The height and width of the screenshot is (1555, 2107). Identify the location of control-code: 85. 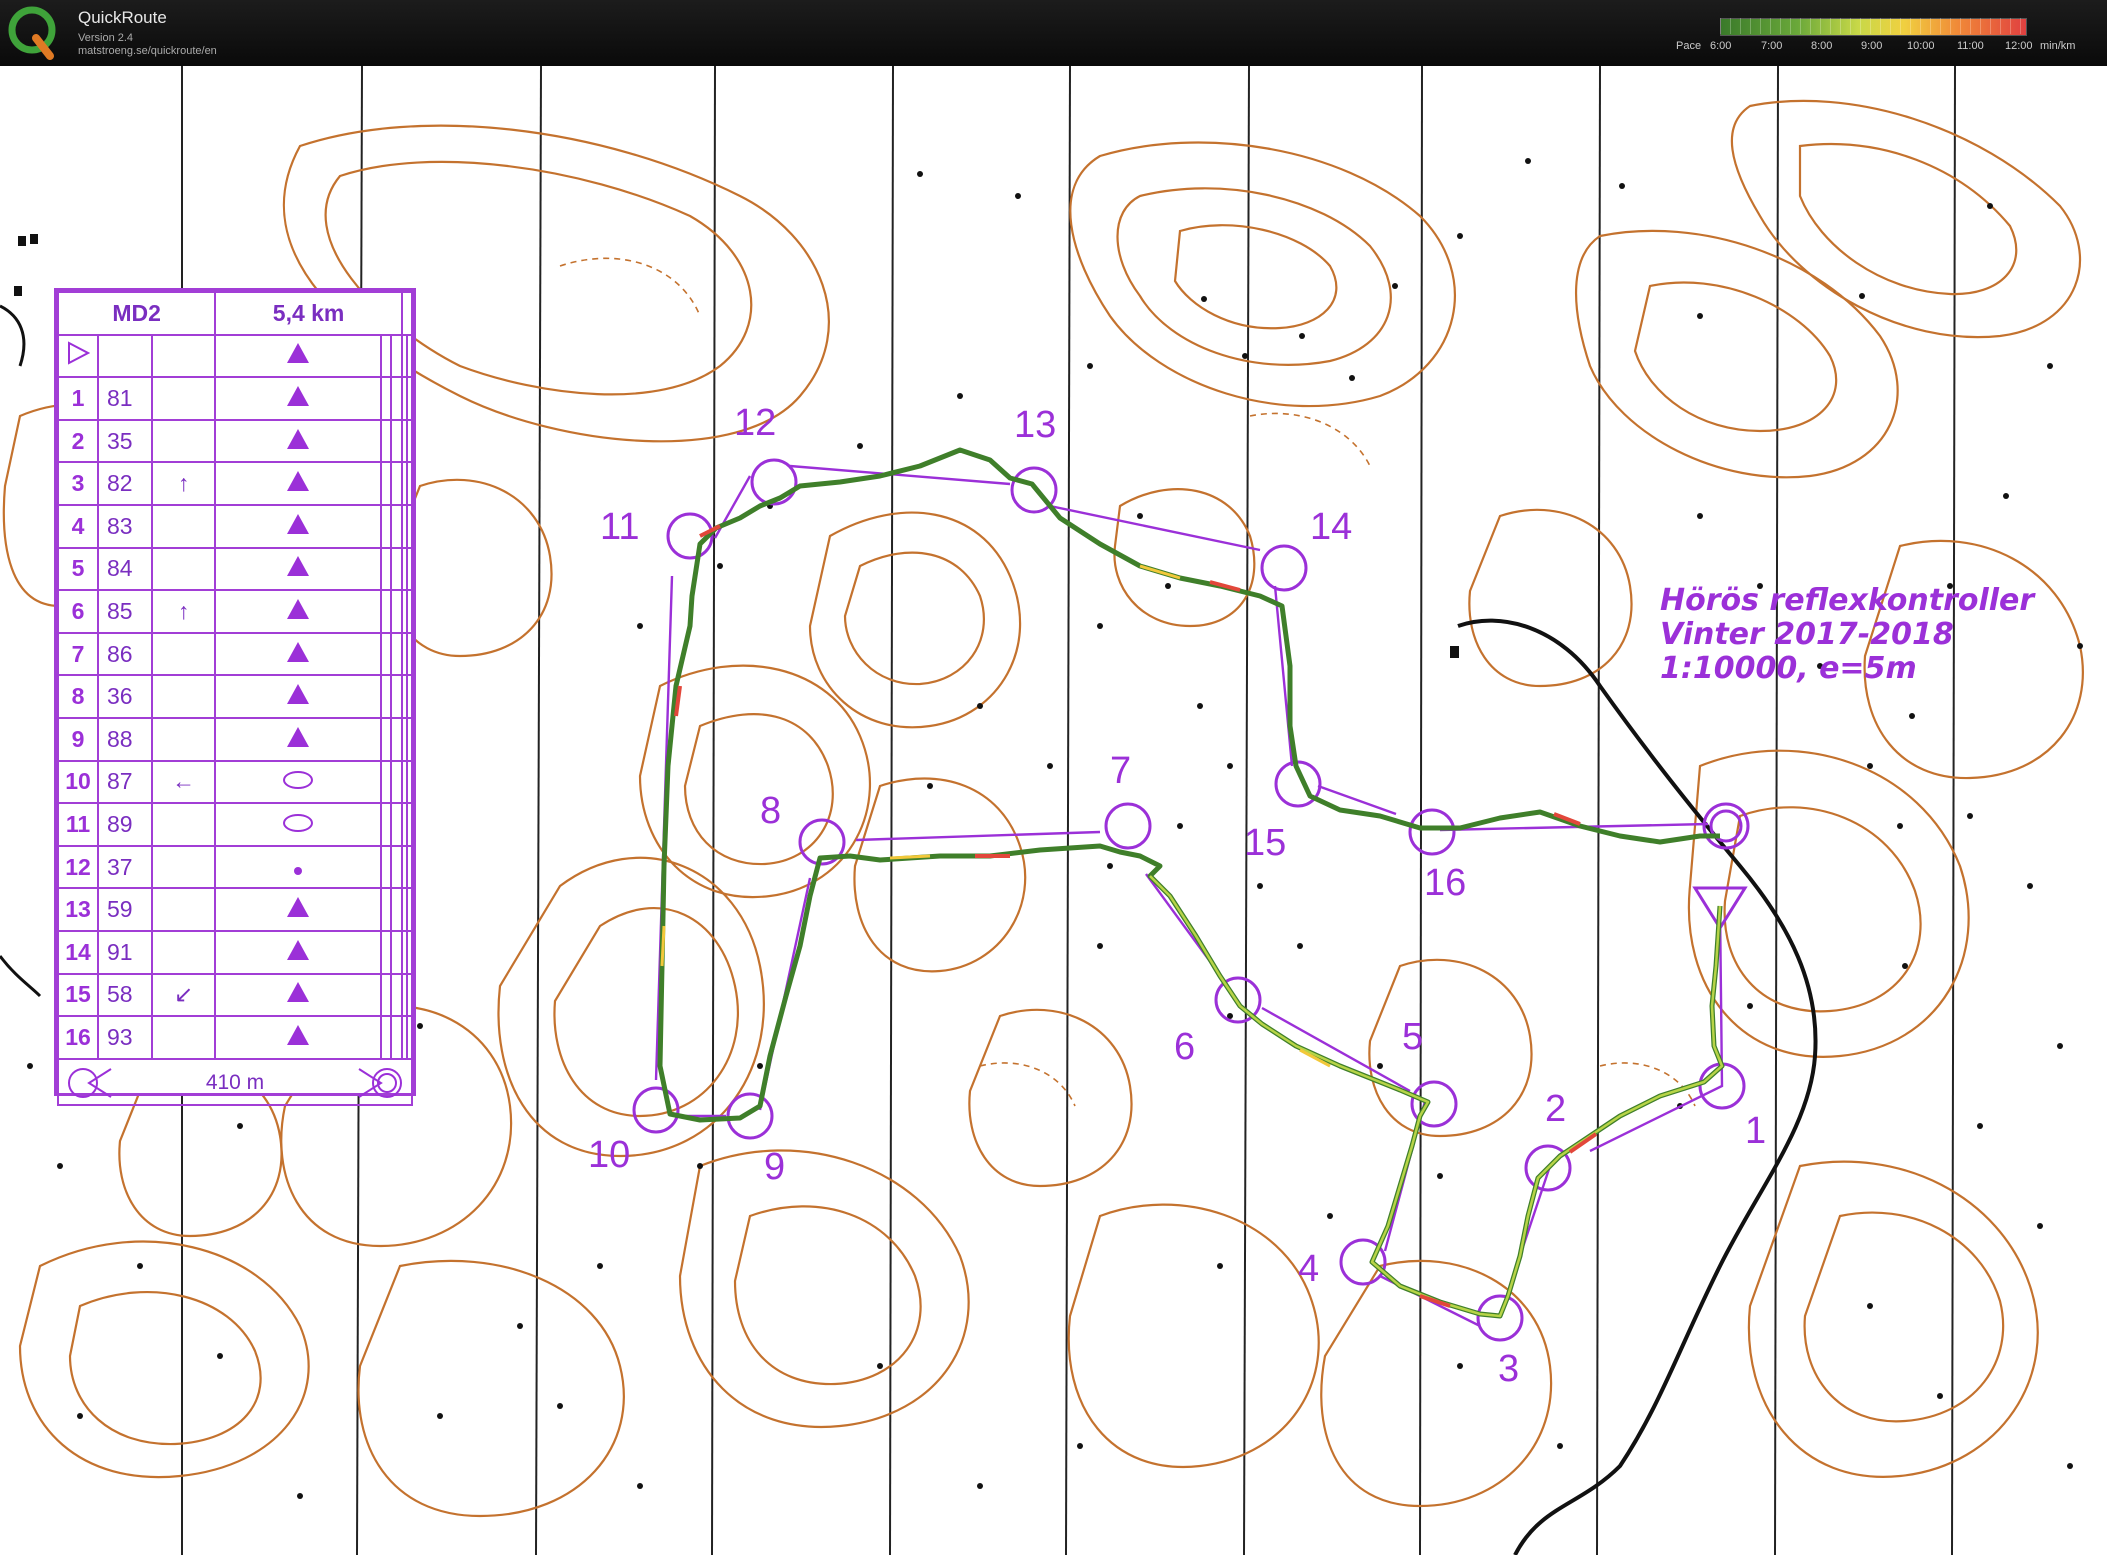
(125, 611).